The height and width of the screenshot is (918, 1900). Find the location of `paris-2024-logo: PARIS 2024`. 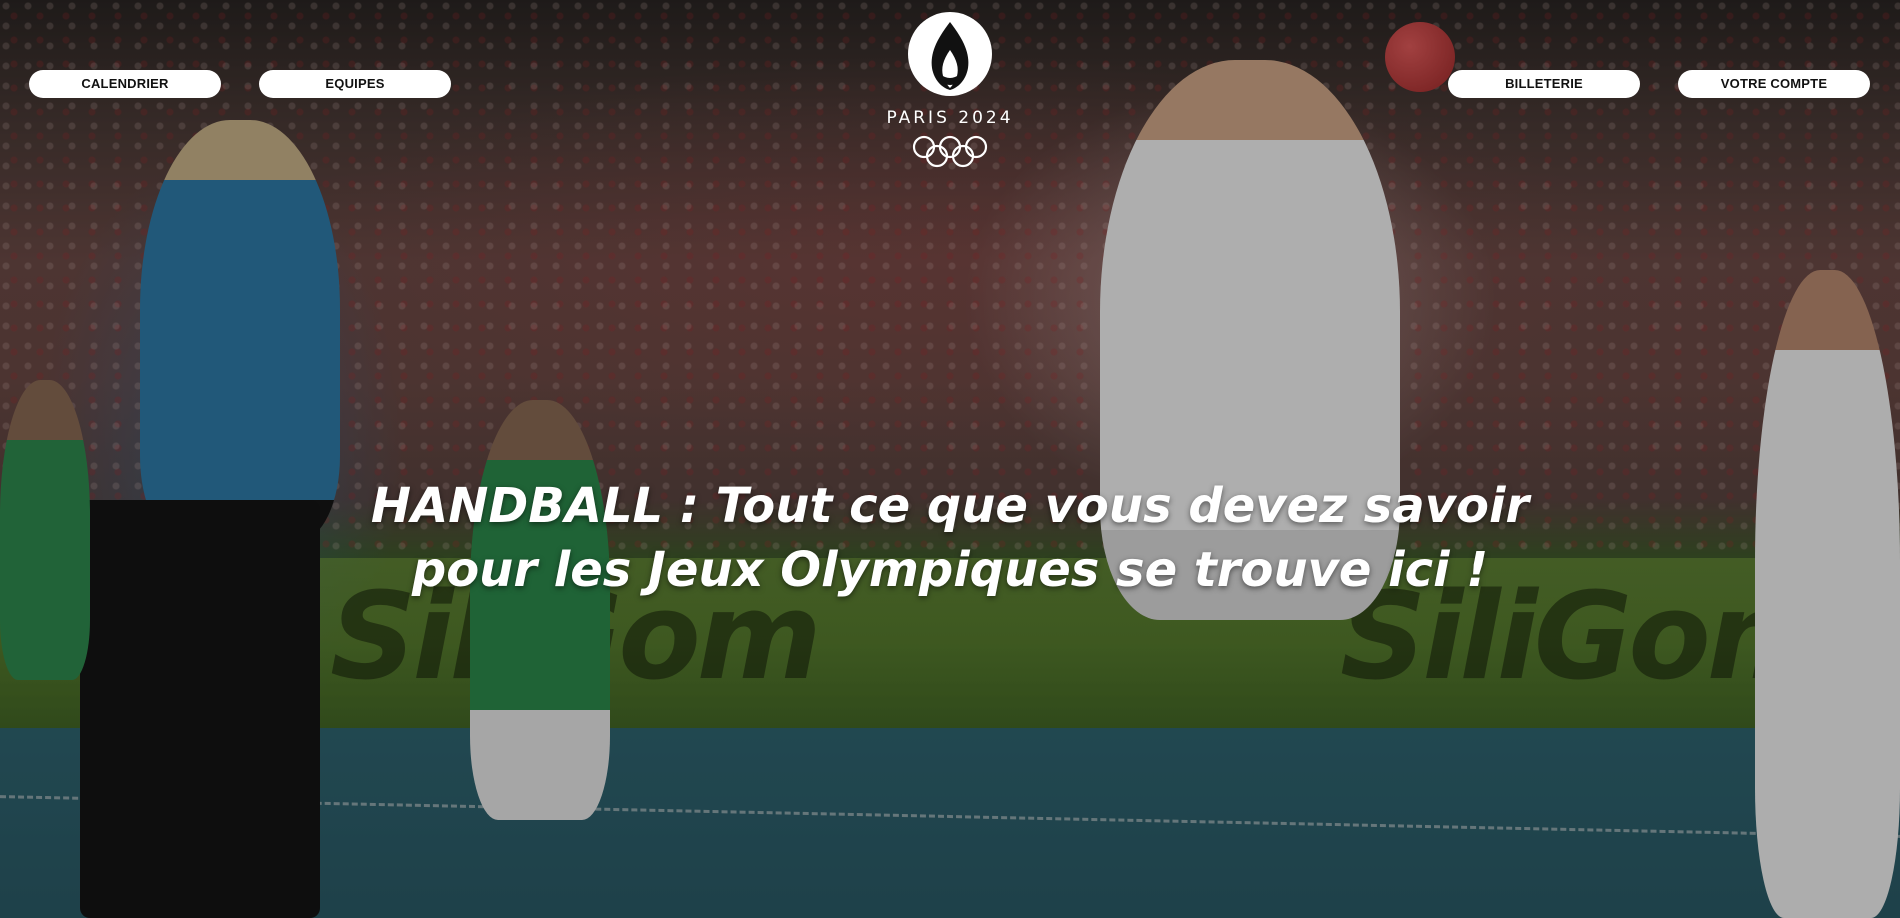

paris-2024-logo: PARIS 2024 is located at coordinates (950, 90).